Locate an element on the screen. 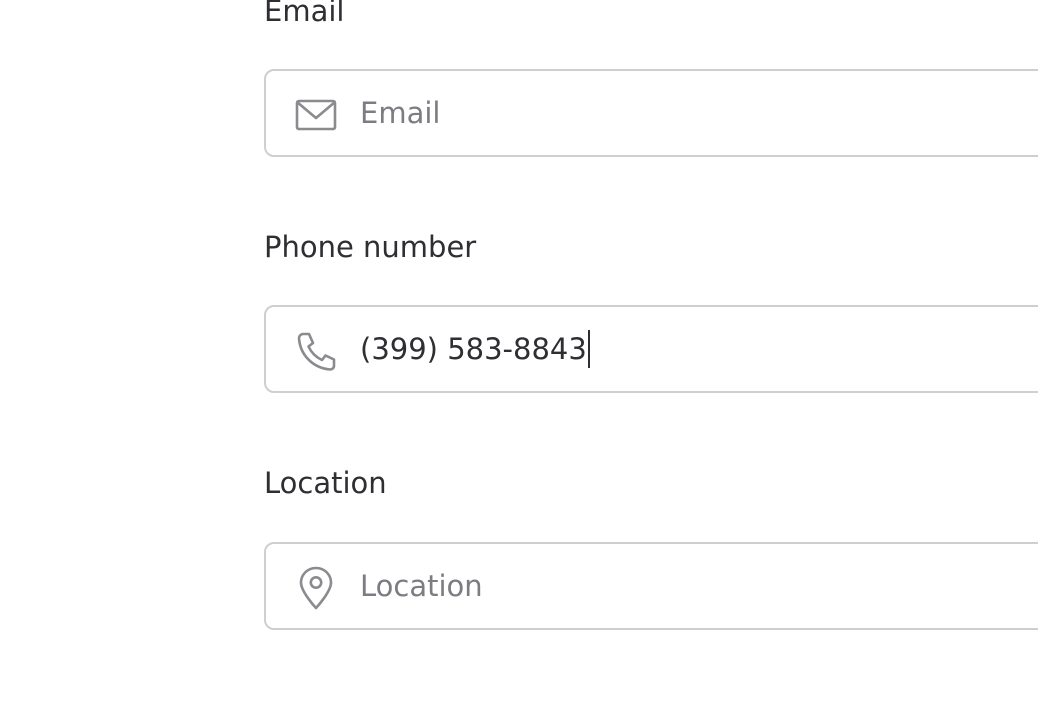 The image size is (1038, 726). phone-icon is located at coordinates (316, 351).